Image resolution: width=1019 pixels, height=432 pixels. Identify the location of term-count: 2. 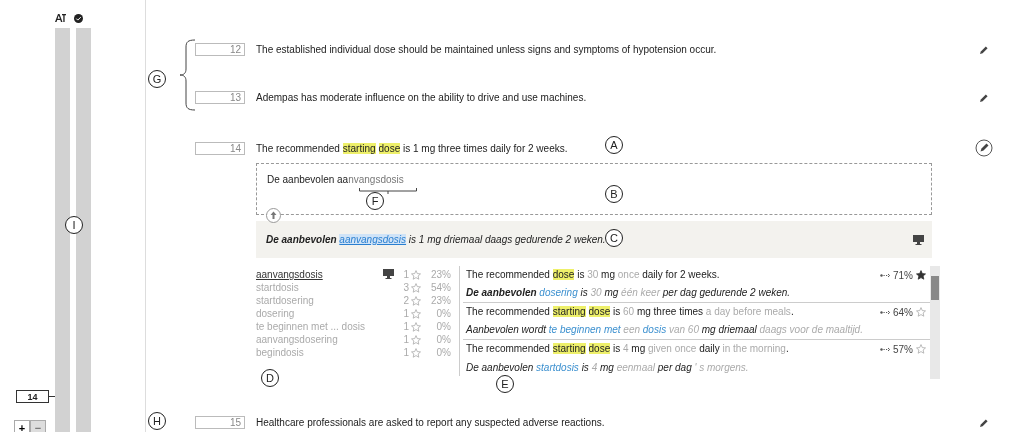
(405, 300).